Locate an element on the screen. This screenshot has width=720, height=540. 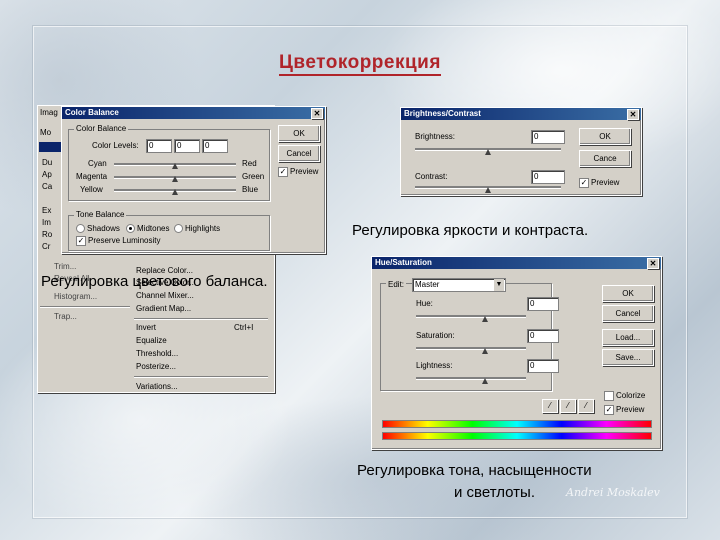
magenta-green-thumb is located at coordinates (175, 179).